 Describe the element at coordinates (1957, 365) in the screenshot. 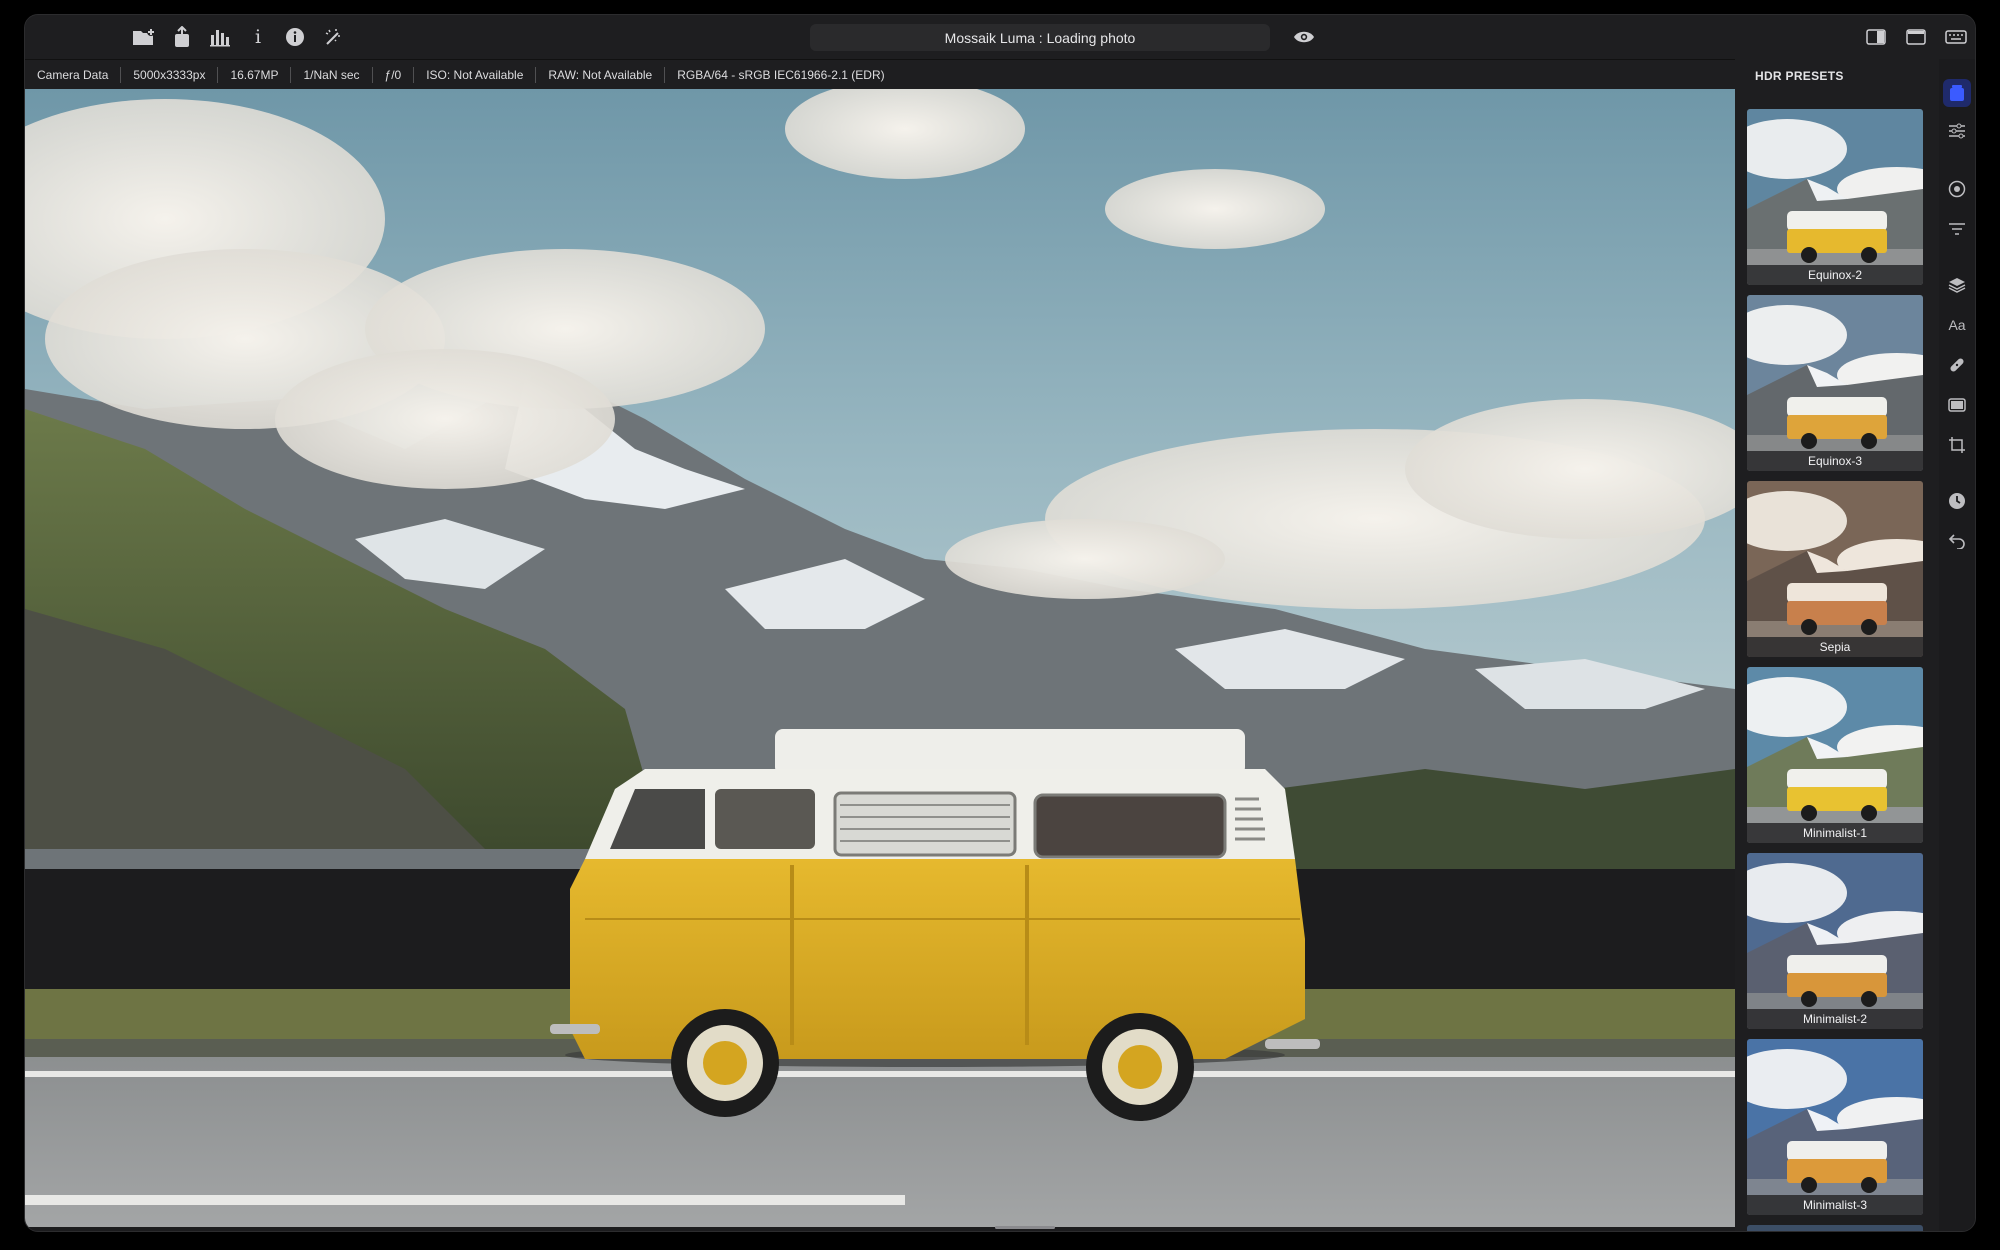

I see `bandage-icon` at that location.